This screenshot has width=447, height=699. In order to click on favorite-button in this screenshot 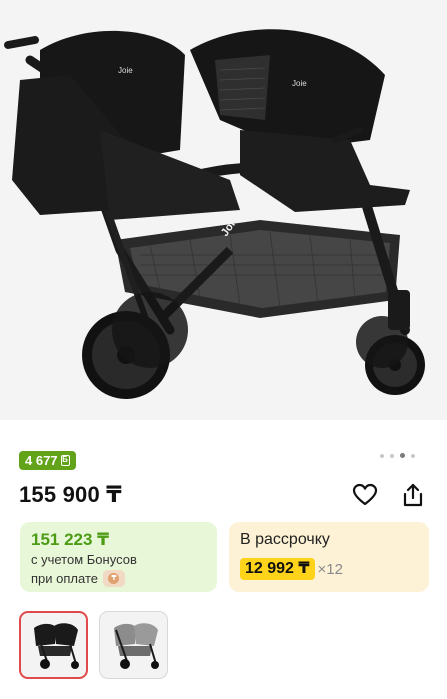, I will do `click(365, 495)`.